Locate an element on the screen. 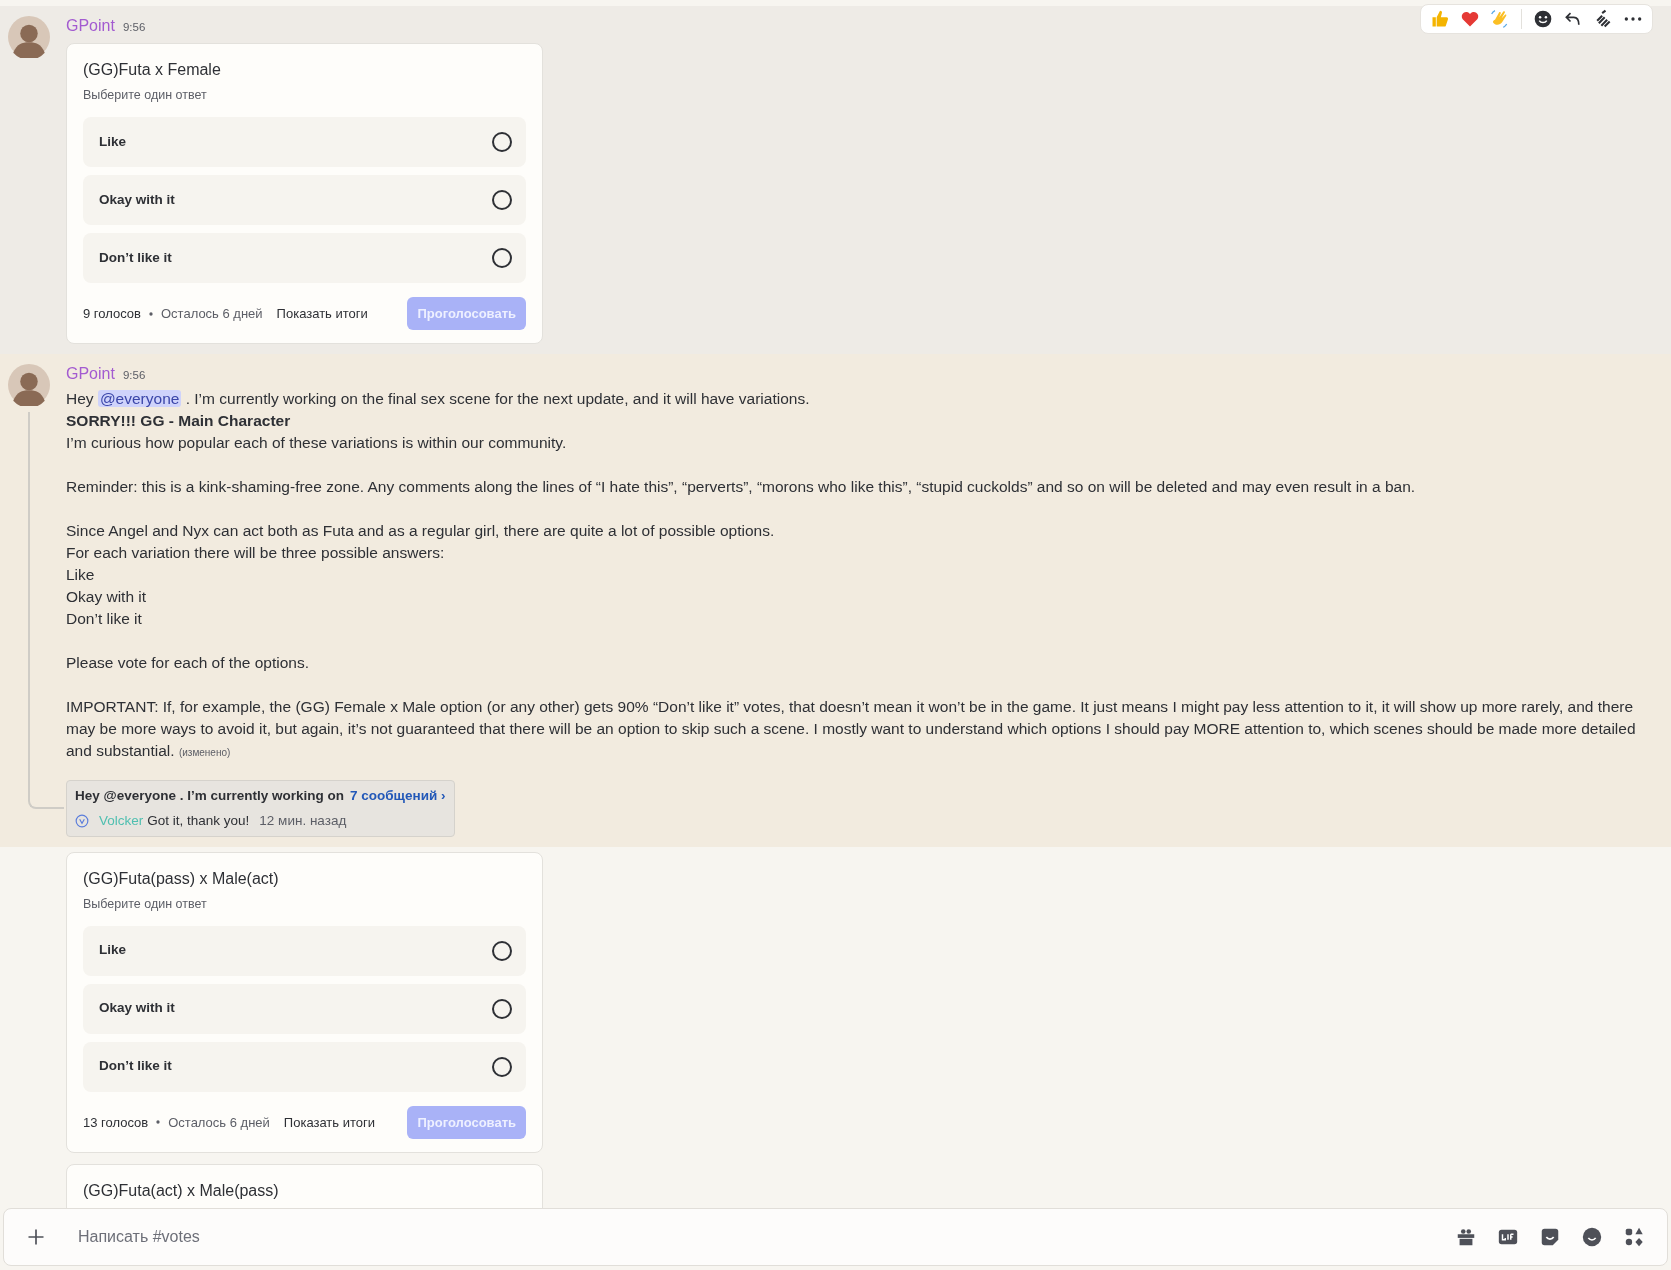 This screenshot has width=1671, height=1270. thread-preview: Hey @everyone . I’m currently working on 7 сообщений › Volcker Got it, thank you! 12 мин. назад is located at coordinates (260, 808).